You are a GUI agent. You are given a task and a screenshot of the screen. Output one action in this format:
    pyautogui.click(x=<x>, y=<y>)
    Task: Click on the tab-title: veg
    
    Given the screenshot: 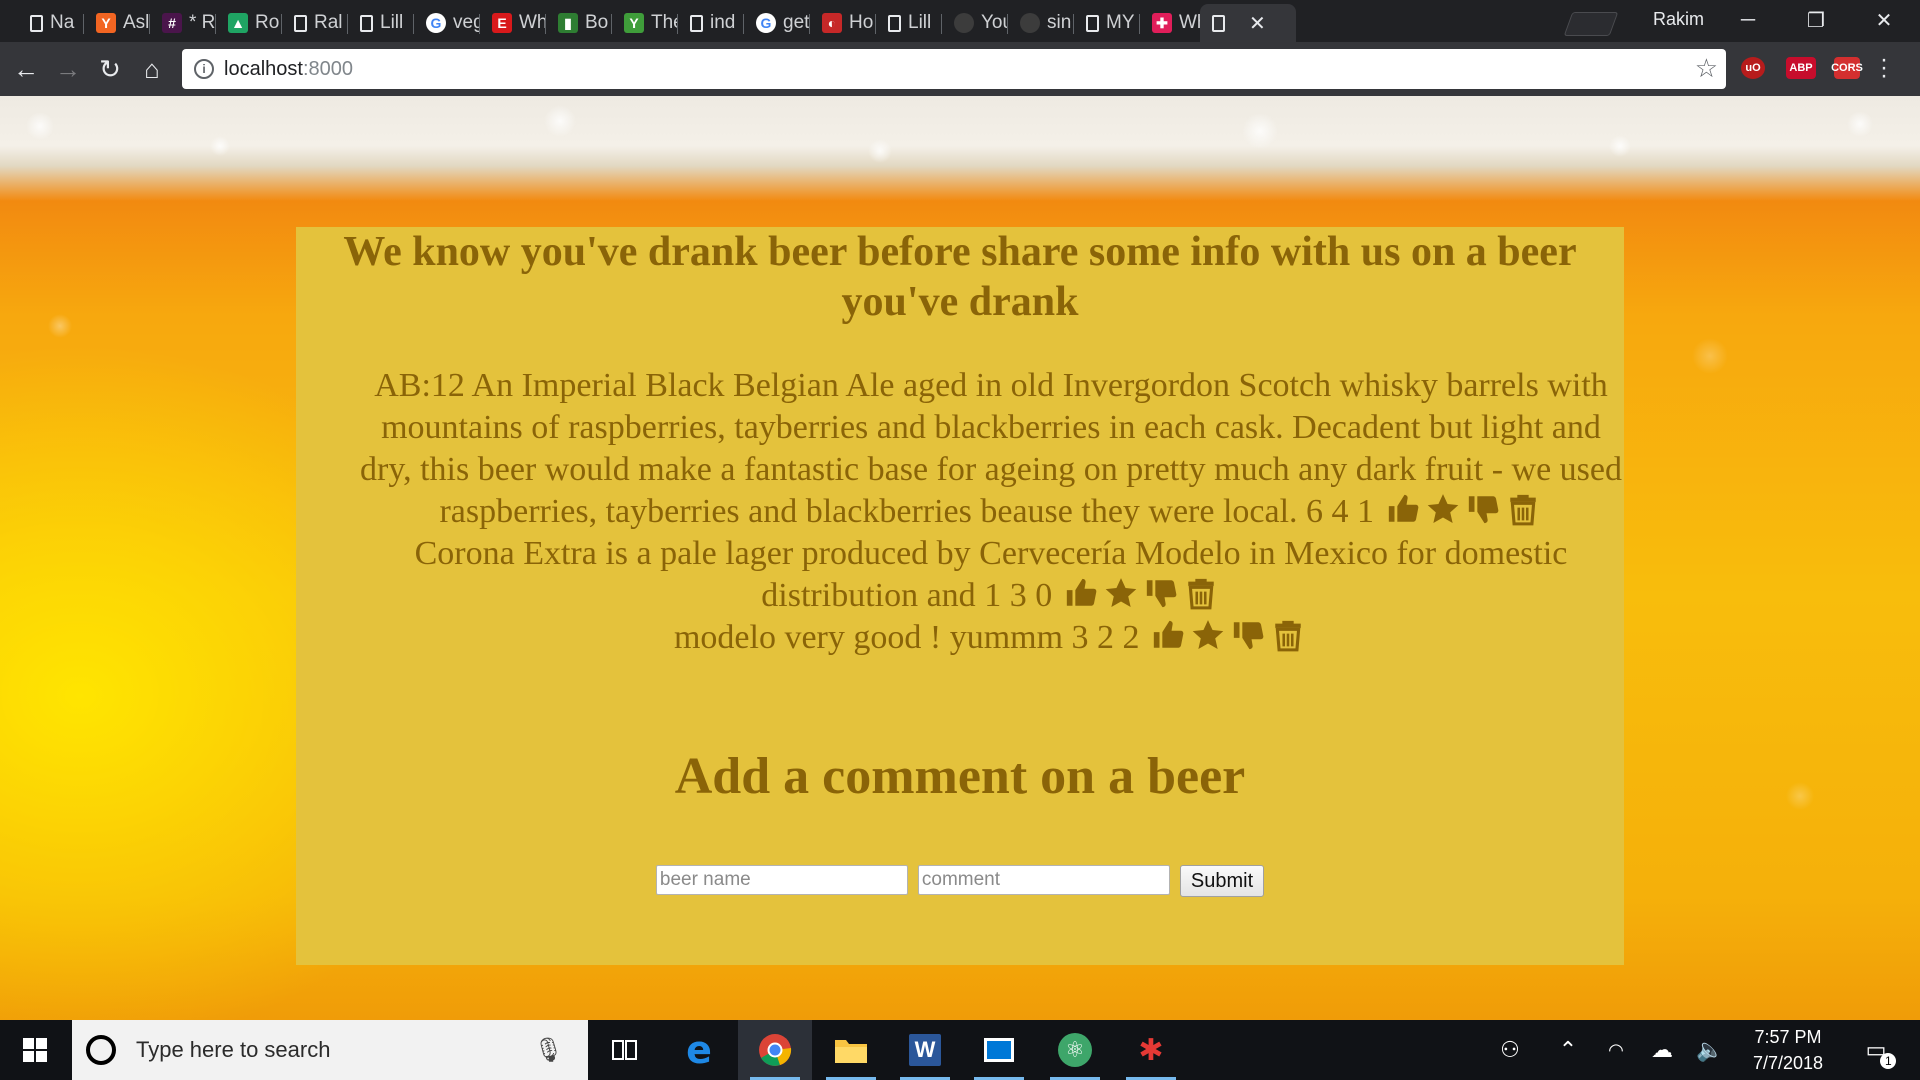 What is the action you would take?
    pyautogui.click(x=466, y=22)
    